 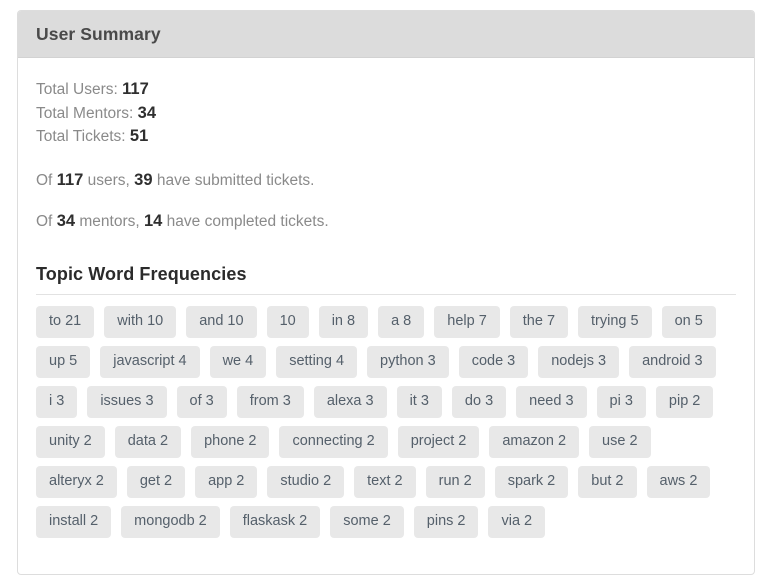 What do you see at coordinates (230, 441) in the screenshot?
I see `word-frequency-badge: phone 2` at bounding box center [230, 441].